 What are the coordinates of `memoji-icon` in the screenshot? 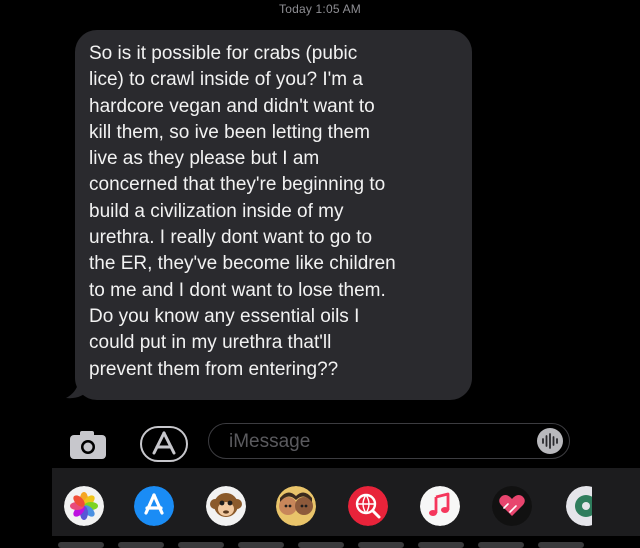 It's located at (296, 506).